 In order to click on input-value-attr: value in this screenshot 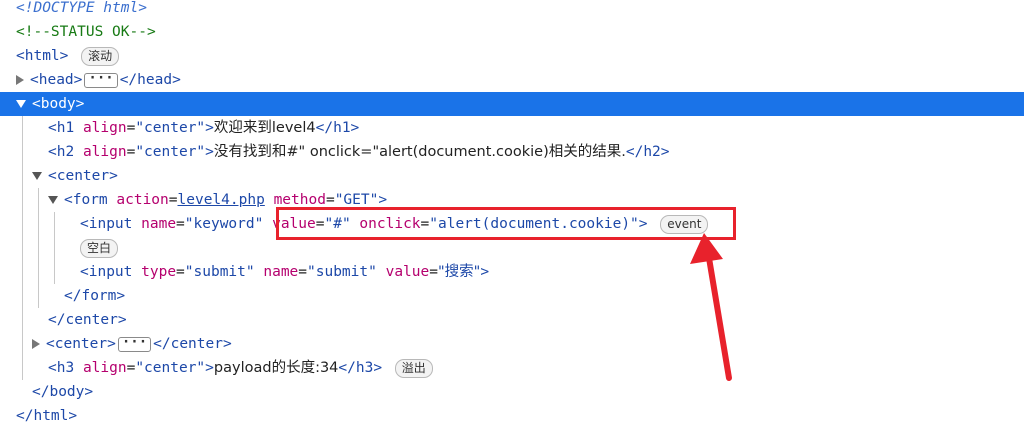, I will do `click(407, 272)`.